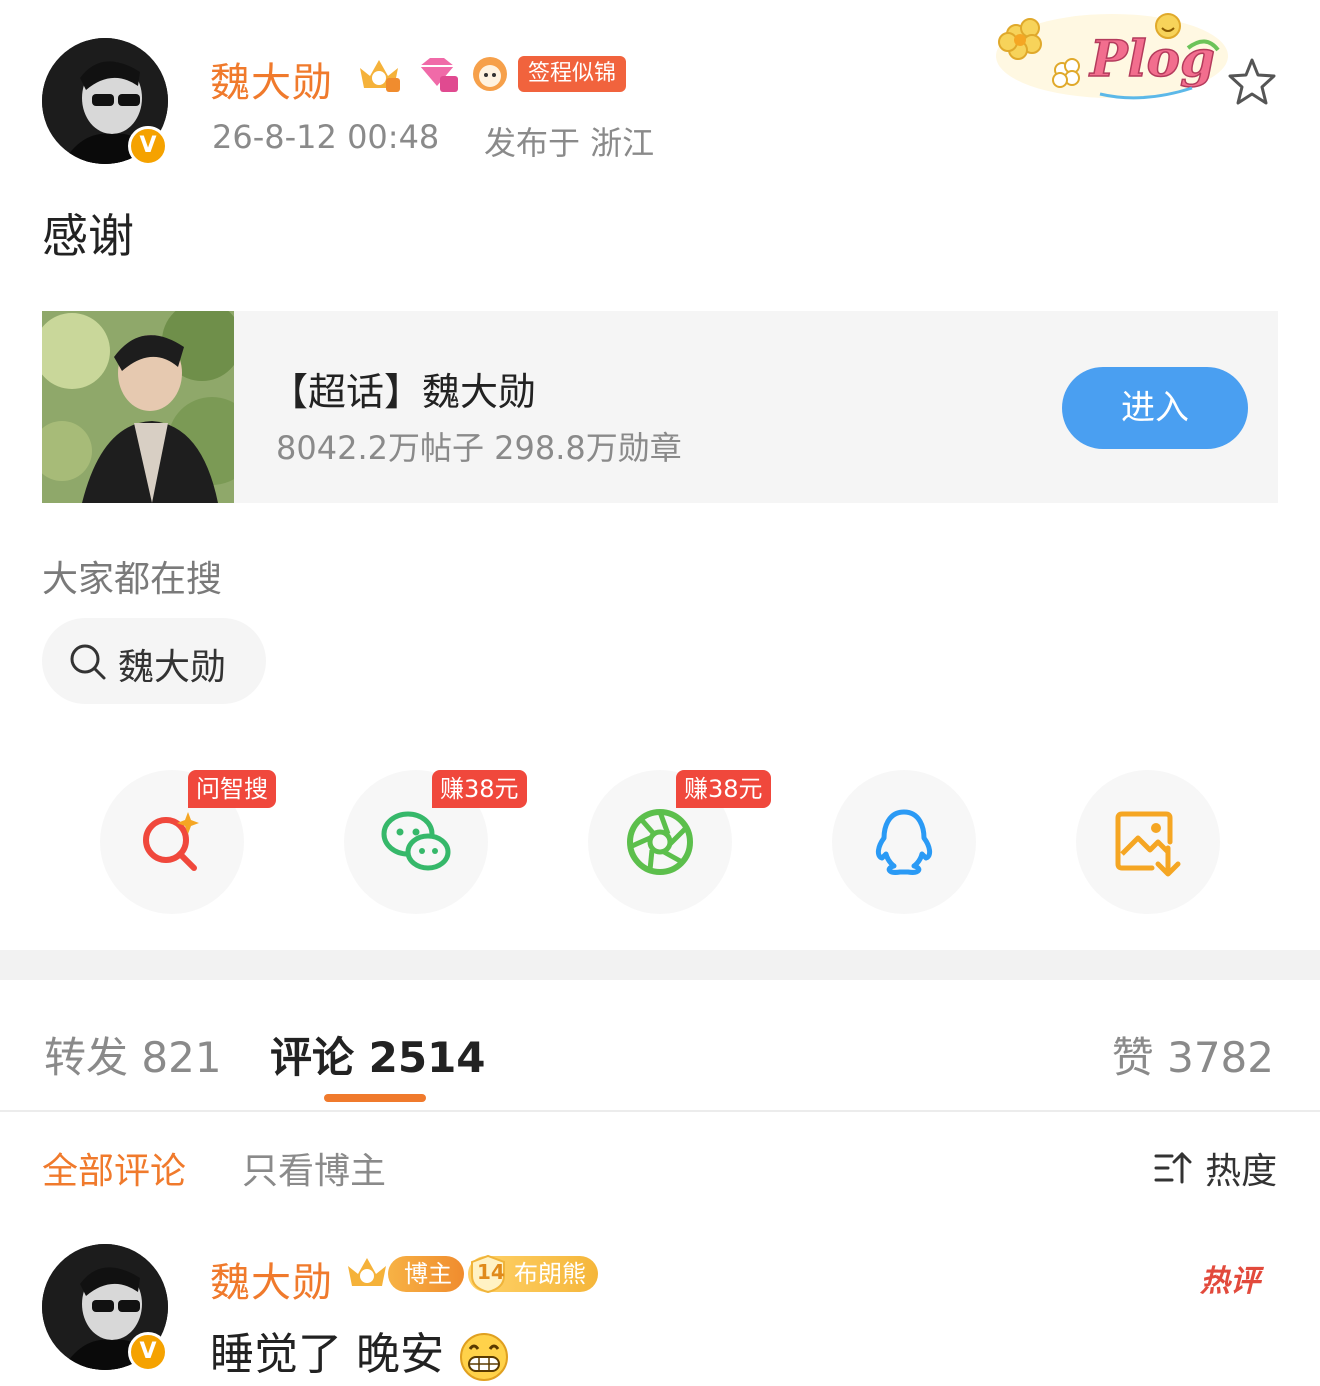  I want to click on qq-icon, so click(904, 842).